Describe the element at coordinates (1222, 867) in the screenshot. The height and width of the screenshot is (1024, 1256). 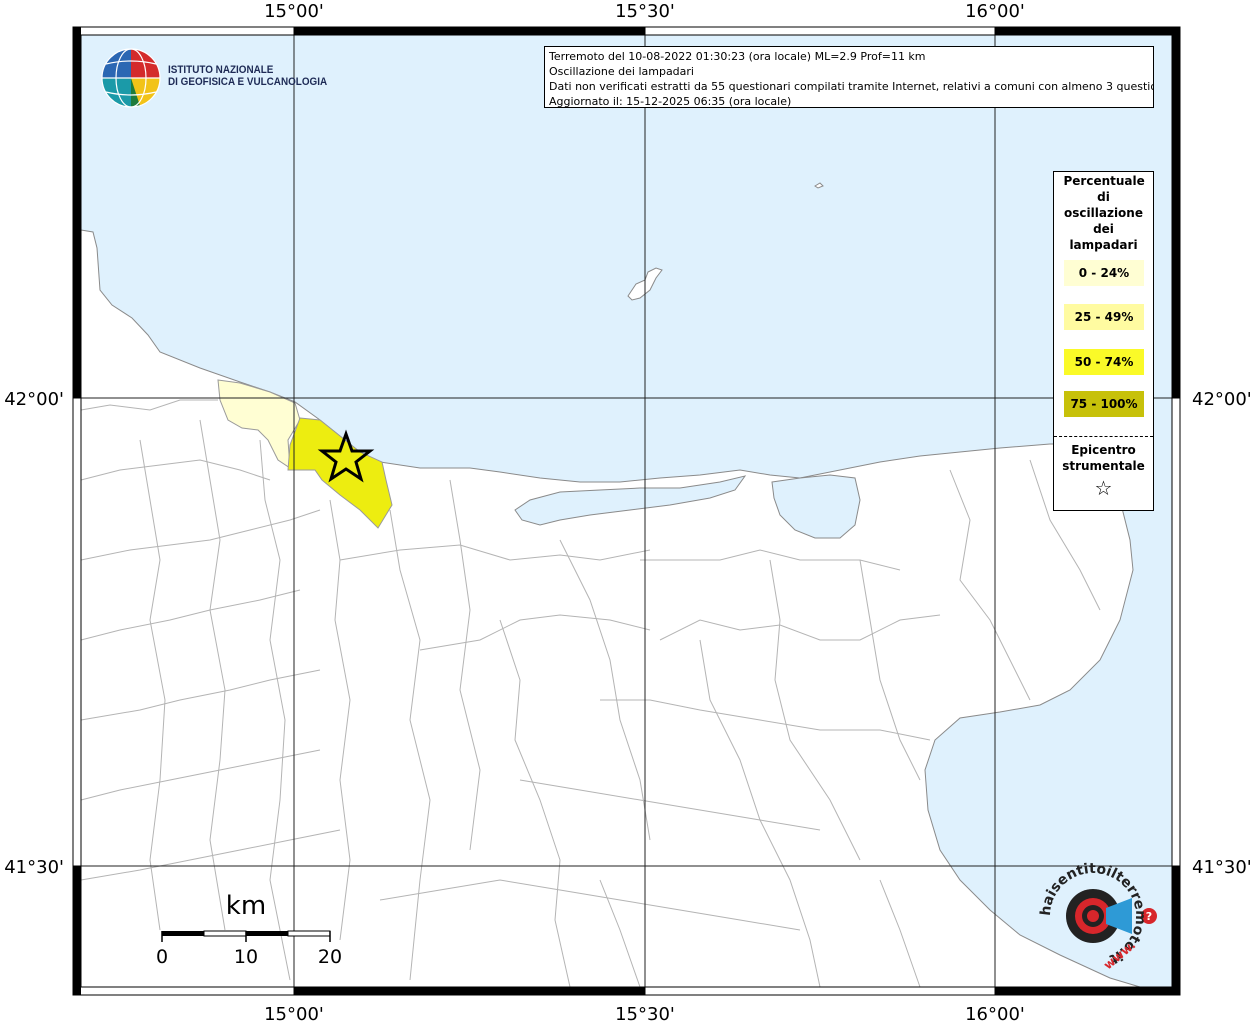
I see `lat-label-right-2: 41°30'` at that location.